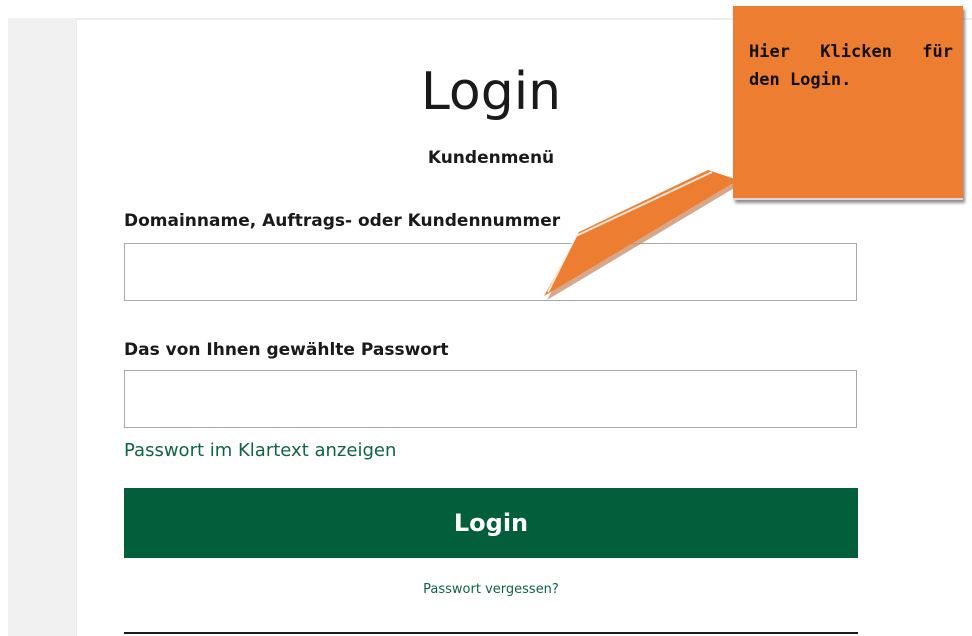  I want to click on username-input, so click(490, 272).